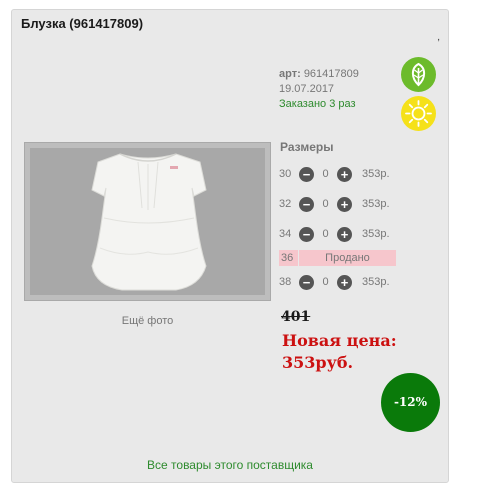 The width and height of the screenshot is (485, 490). What do you see at coordinates (285, 282) in the screenshot?
I see `size-number: 38` at bounding box center [285, 282].